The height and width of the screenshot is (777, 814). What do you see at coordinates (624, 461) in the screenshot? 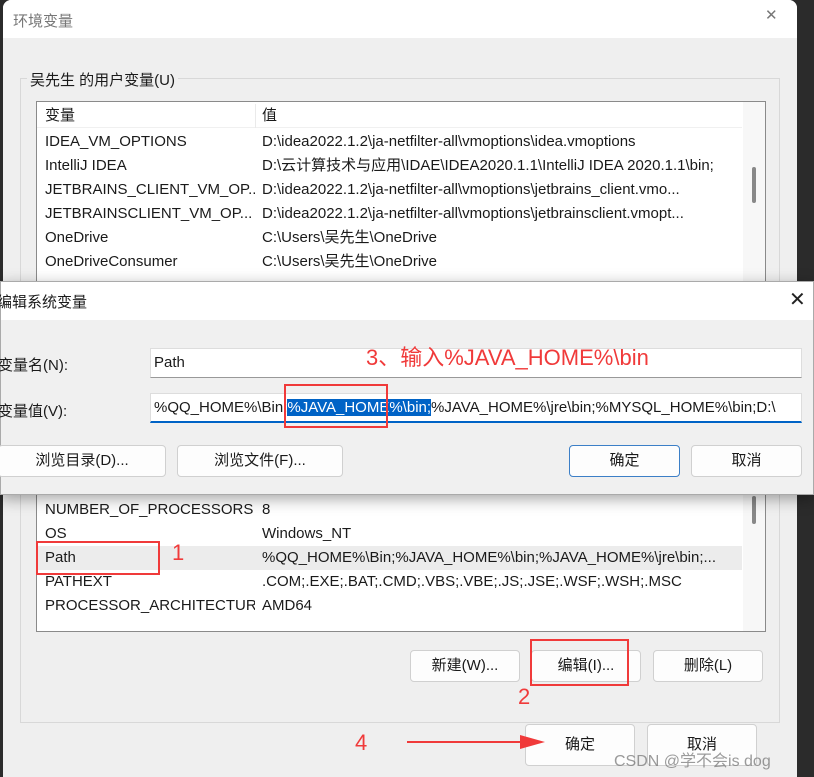
I see `dialog-ok-button: 确定` at bounding box center [624, 461].